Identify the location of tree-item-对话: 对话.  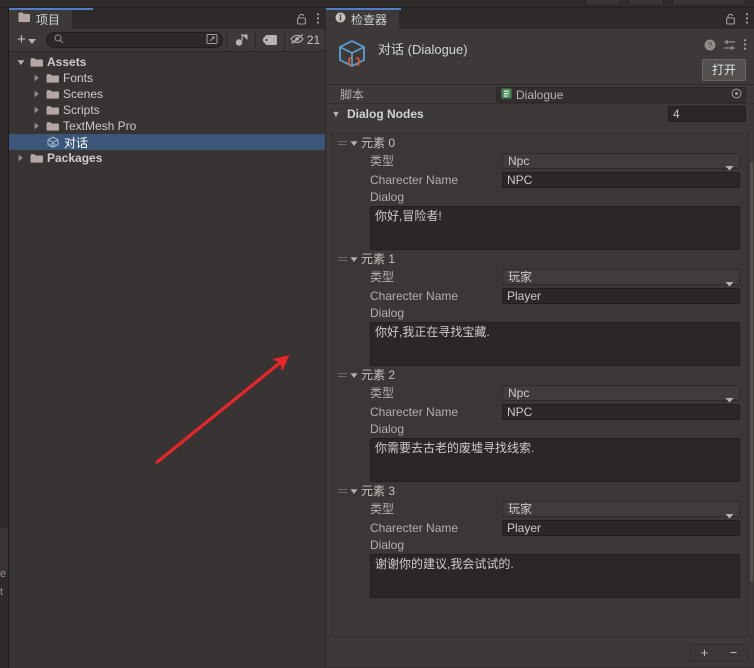
(167, 142).